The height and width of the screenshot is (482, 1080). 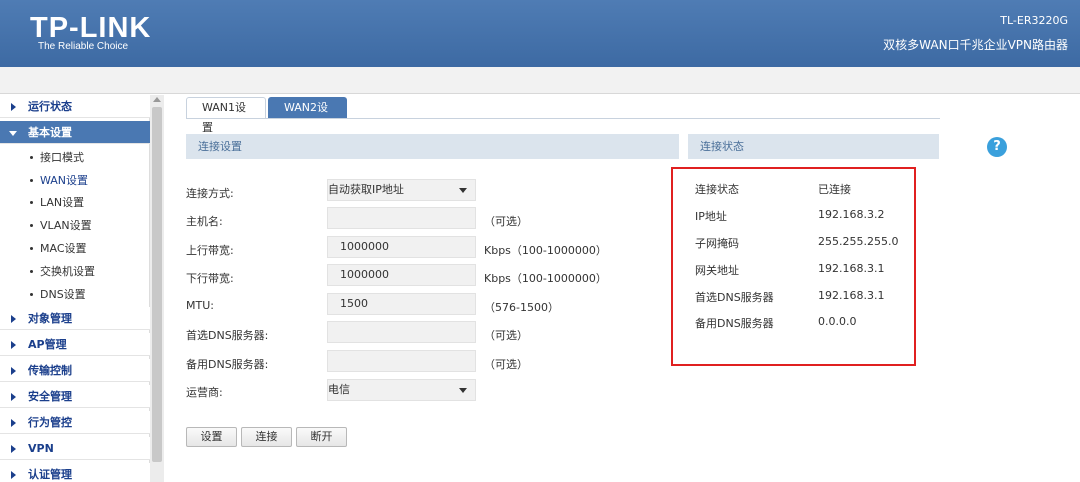 What do you see at coordinates (711, 216) in the screenshot?
I see `status-label-ip: IP地址` at bounding box center [711, 216].